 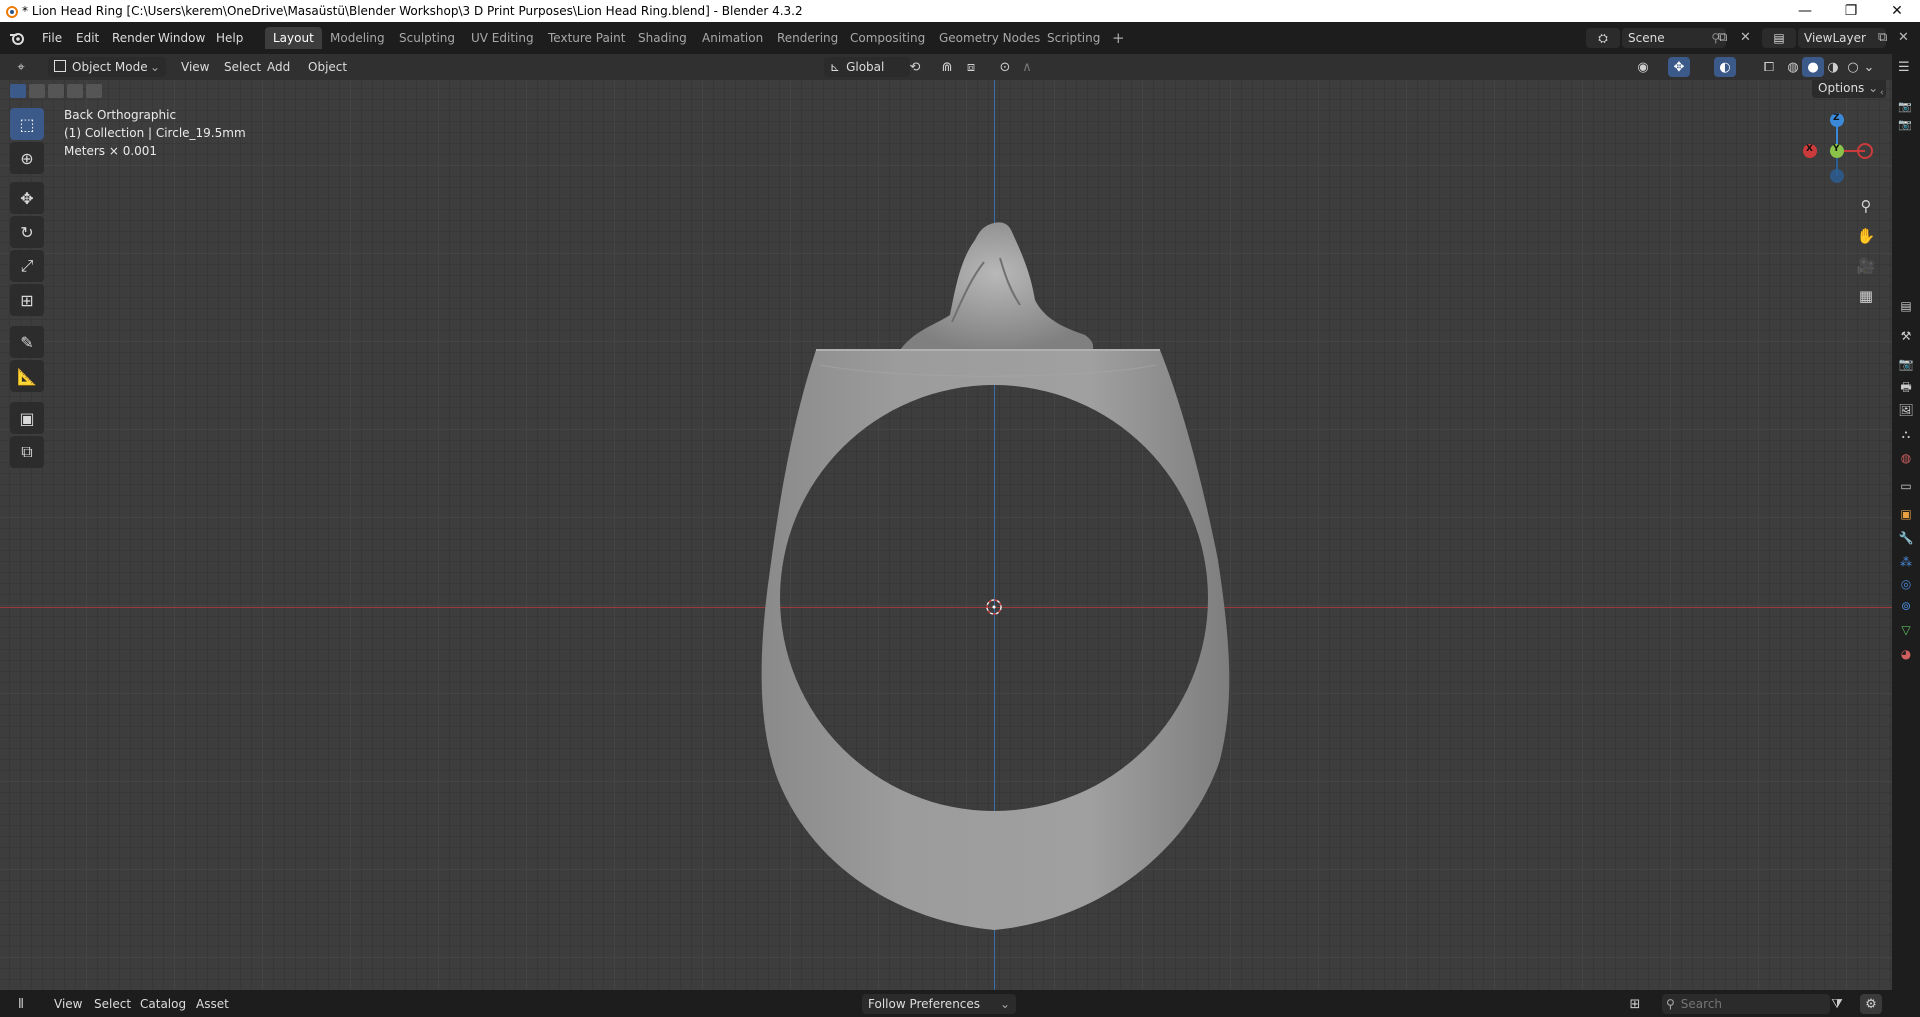 What do you see at coordinates (1027, 67) in the screenshot?
I see `falloff-icon: ∧` at bounding box center [1027, 67].